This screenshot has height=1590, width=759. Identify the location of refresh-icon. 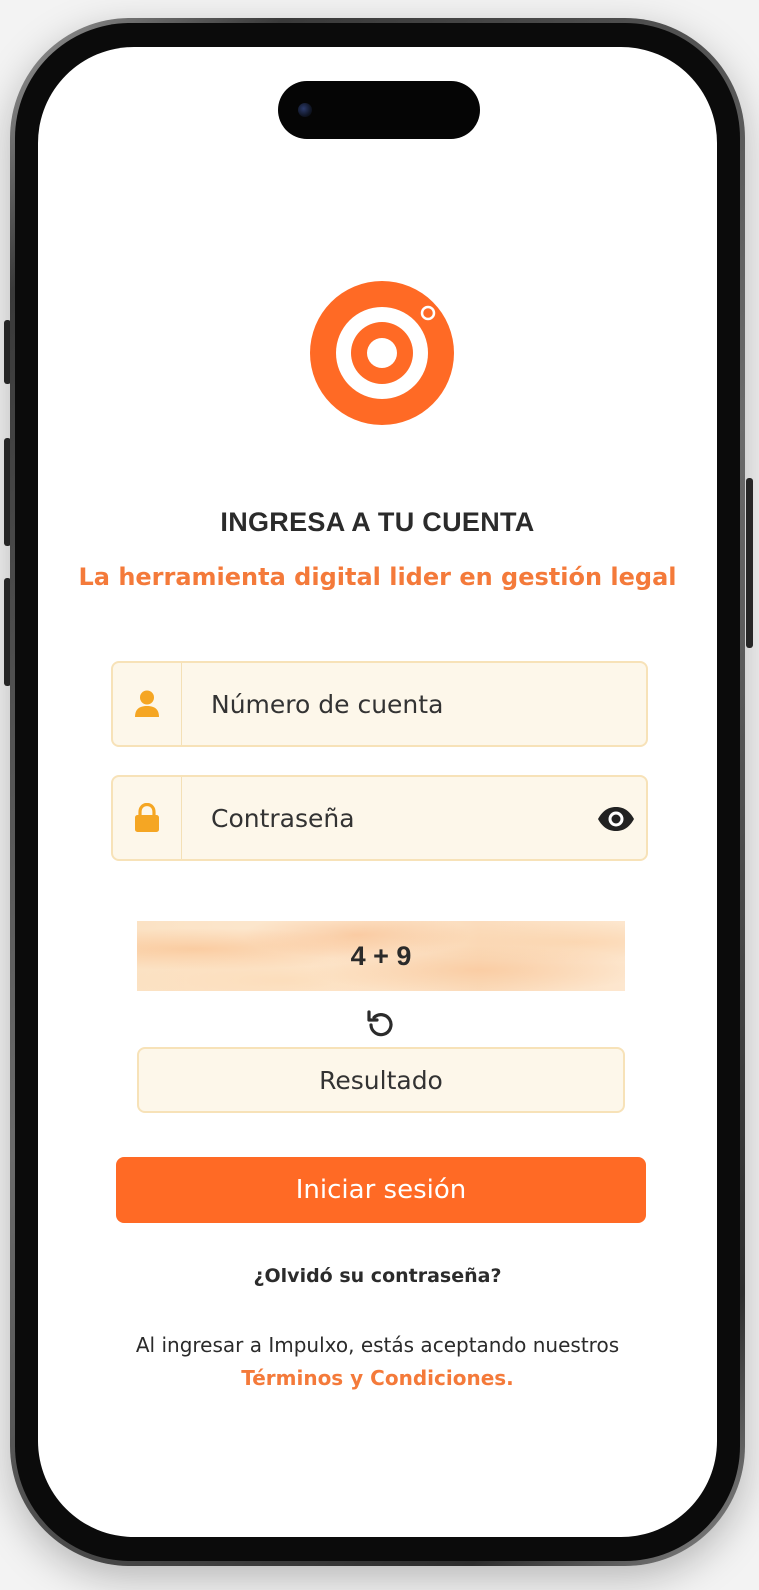
(380, 1023).